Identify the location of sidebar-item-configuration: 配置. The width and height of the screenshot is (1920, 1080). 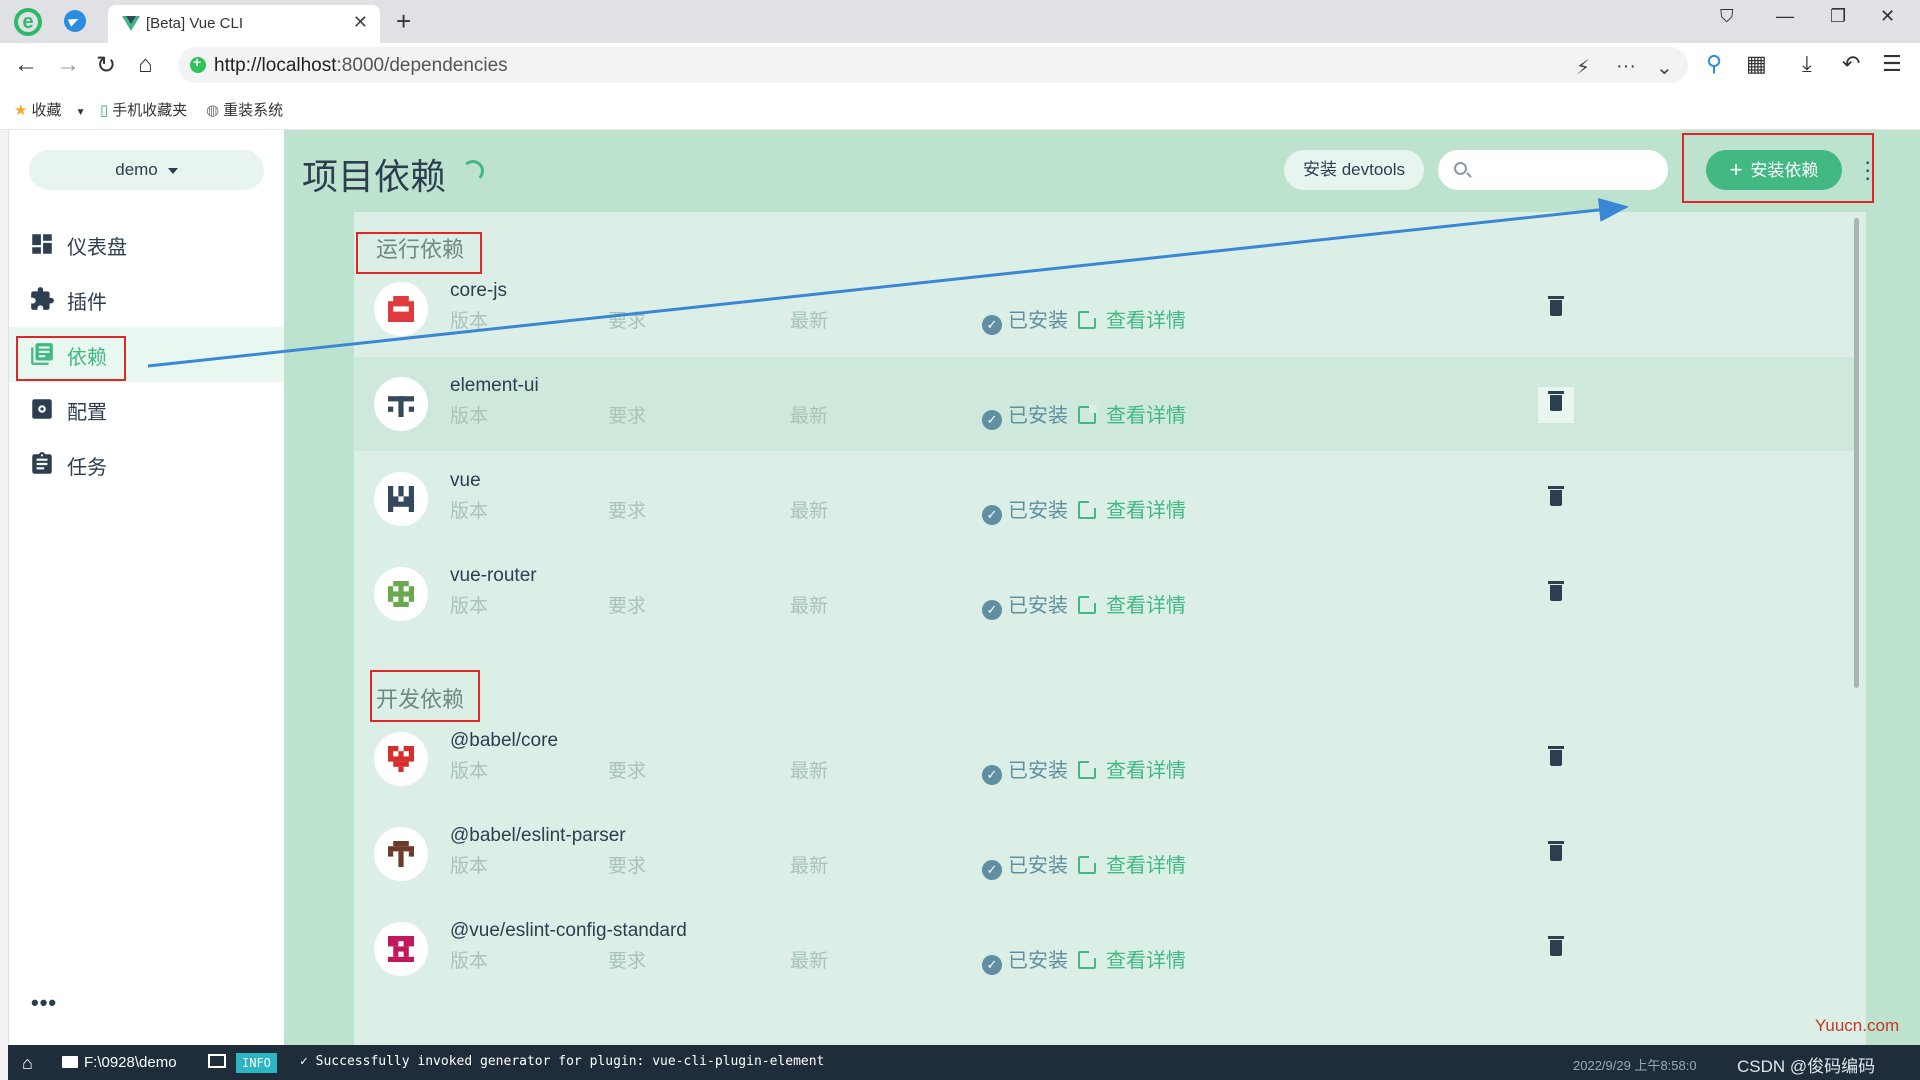
(147, 409).